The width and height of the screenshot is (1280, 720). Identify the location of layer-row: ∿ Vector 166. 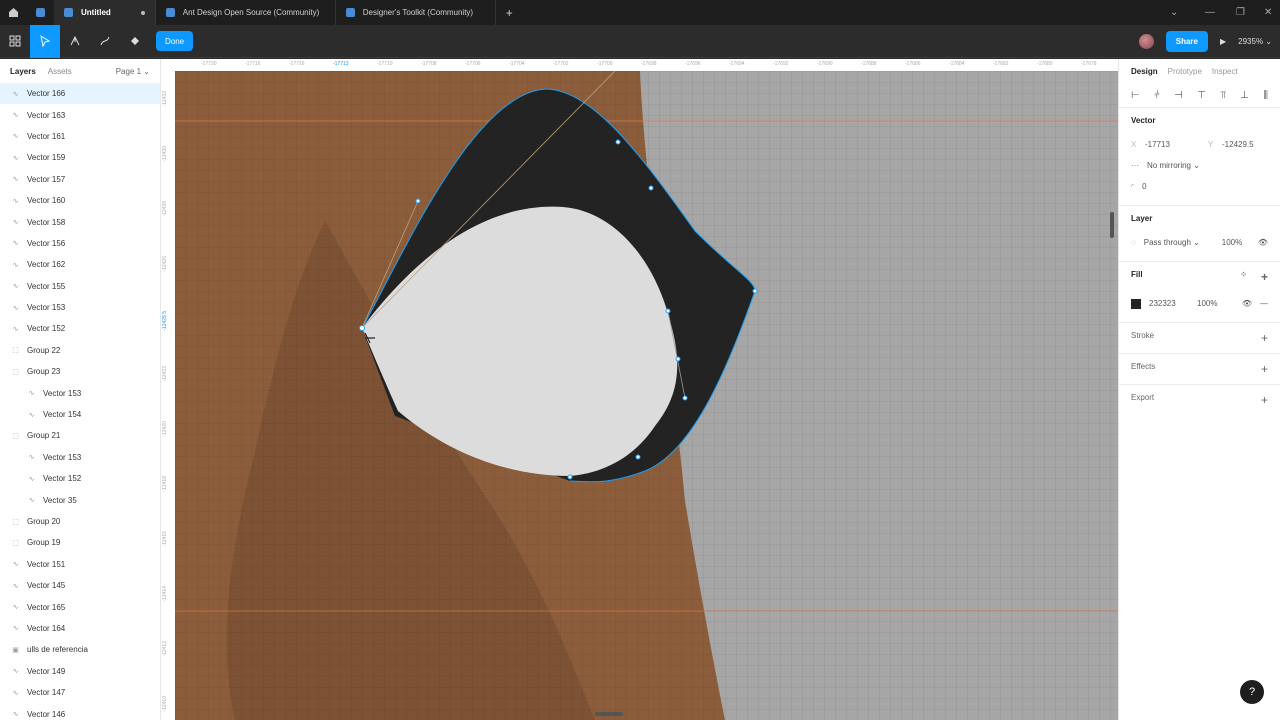
(80, 94).